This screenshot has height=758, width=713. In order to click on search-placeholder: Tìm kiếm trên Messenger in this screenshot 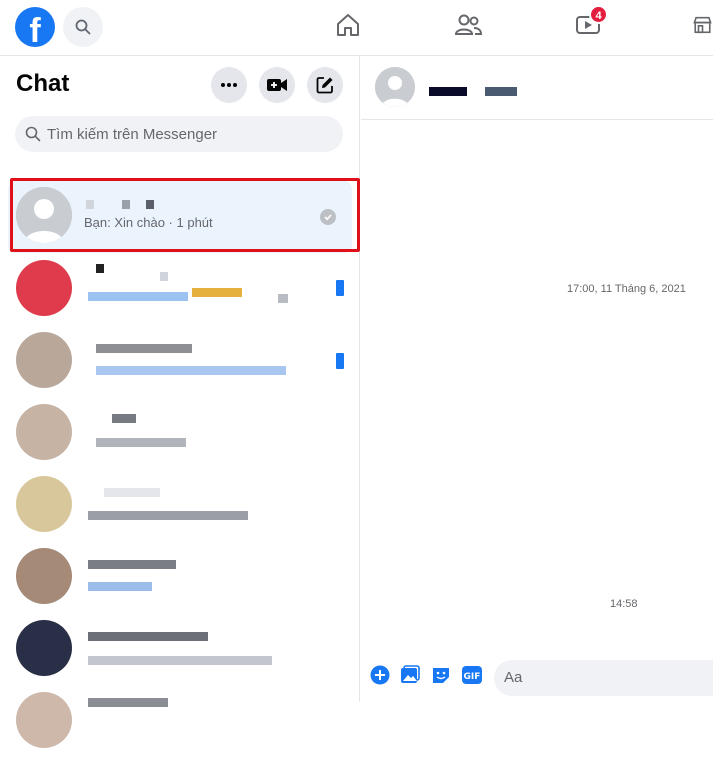, I will do `click(132, 134)`.